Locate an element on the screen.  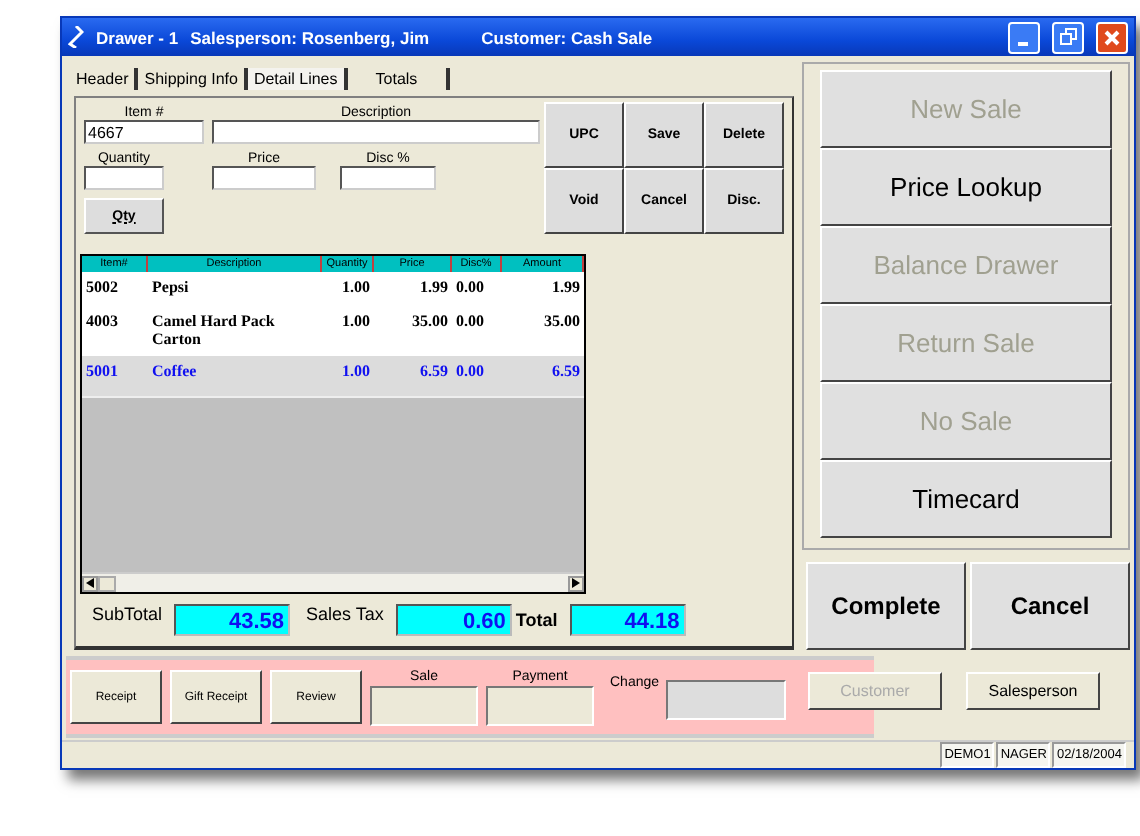
window-title: Salesperson: Rosenberg, Jim is located at coordinates (310, 37).